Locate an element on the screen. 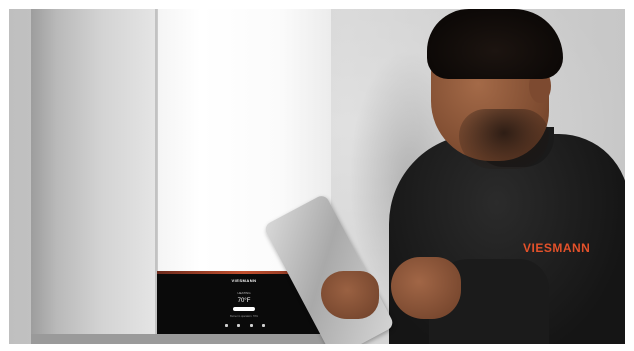 This screenshot has height=351, width=634. panel-home-icon is located at coordinates (226, 325).